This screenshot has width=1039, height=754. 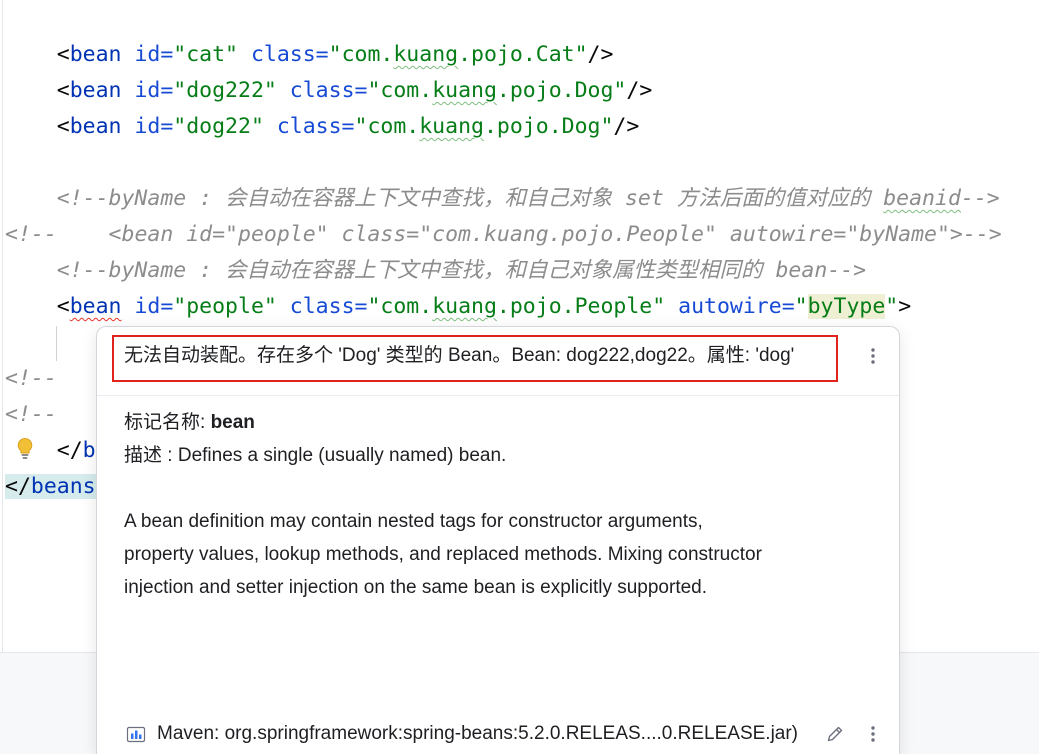 What do you see at coordinates (96, 306) in the screenshot?
I see `error-tag-name: bean` at bounding box center [96, 306].